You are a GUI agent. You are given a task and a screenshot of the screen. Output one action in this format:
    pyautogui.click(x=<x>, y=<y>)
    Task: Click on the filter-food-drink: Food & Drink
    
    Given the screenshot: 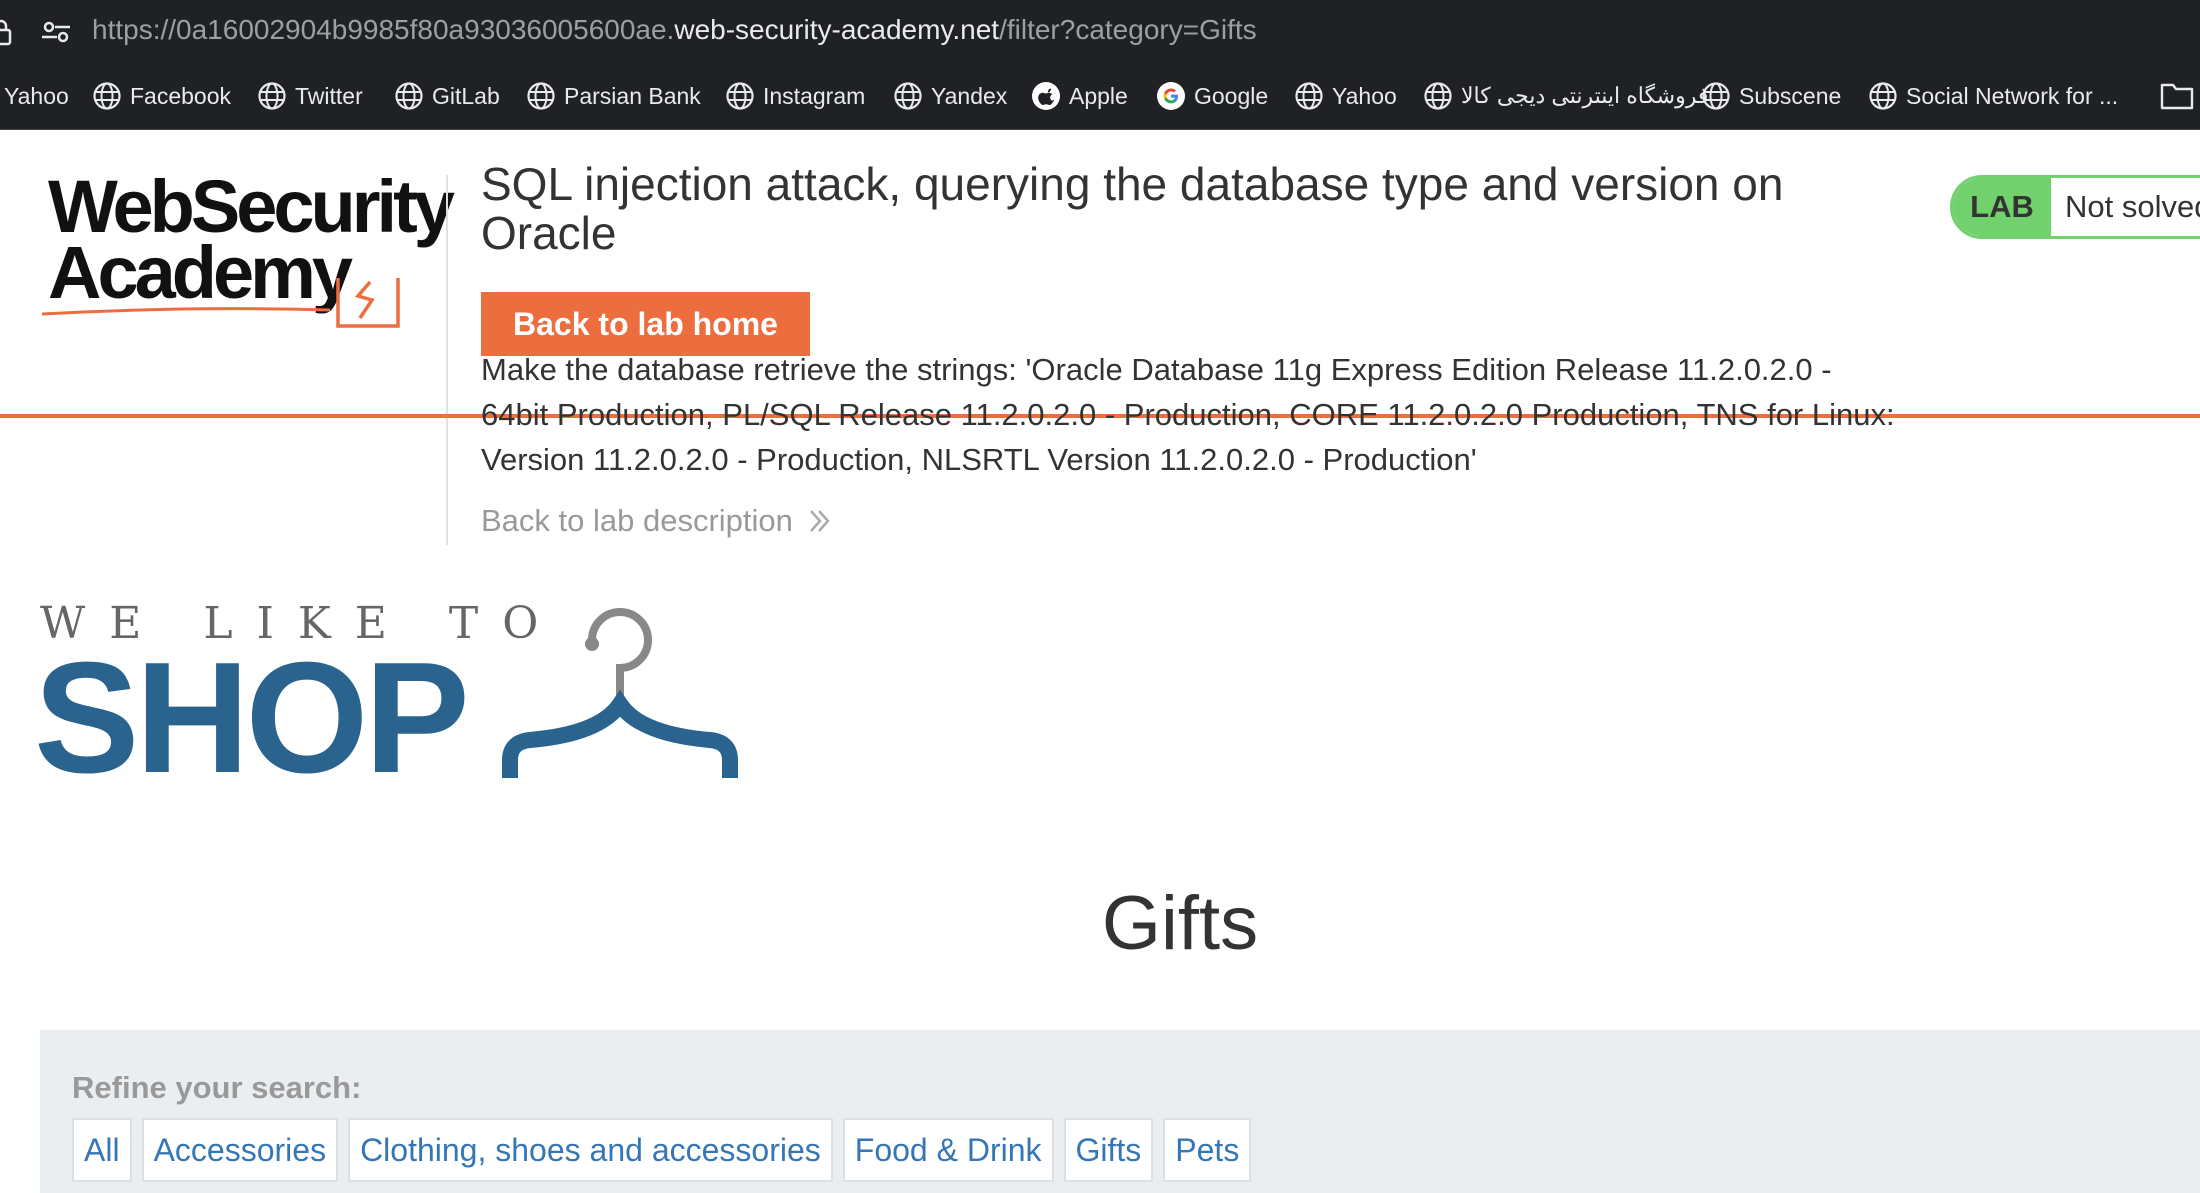 What is the action you would take?
    pyautogui.click(x=948, y=1150)
    